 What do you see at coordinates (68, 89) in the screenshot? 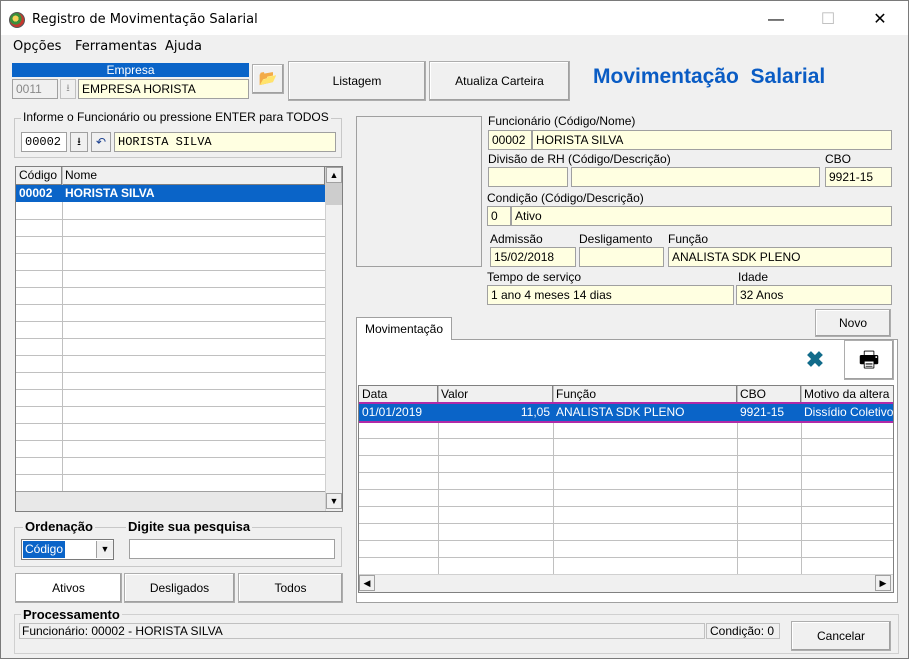
I see `empresa-lookup-icon: ⭳` at bounding box center [68, 89].